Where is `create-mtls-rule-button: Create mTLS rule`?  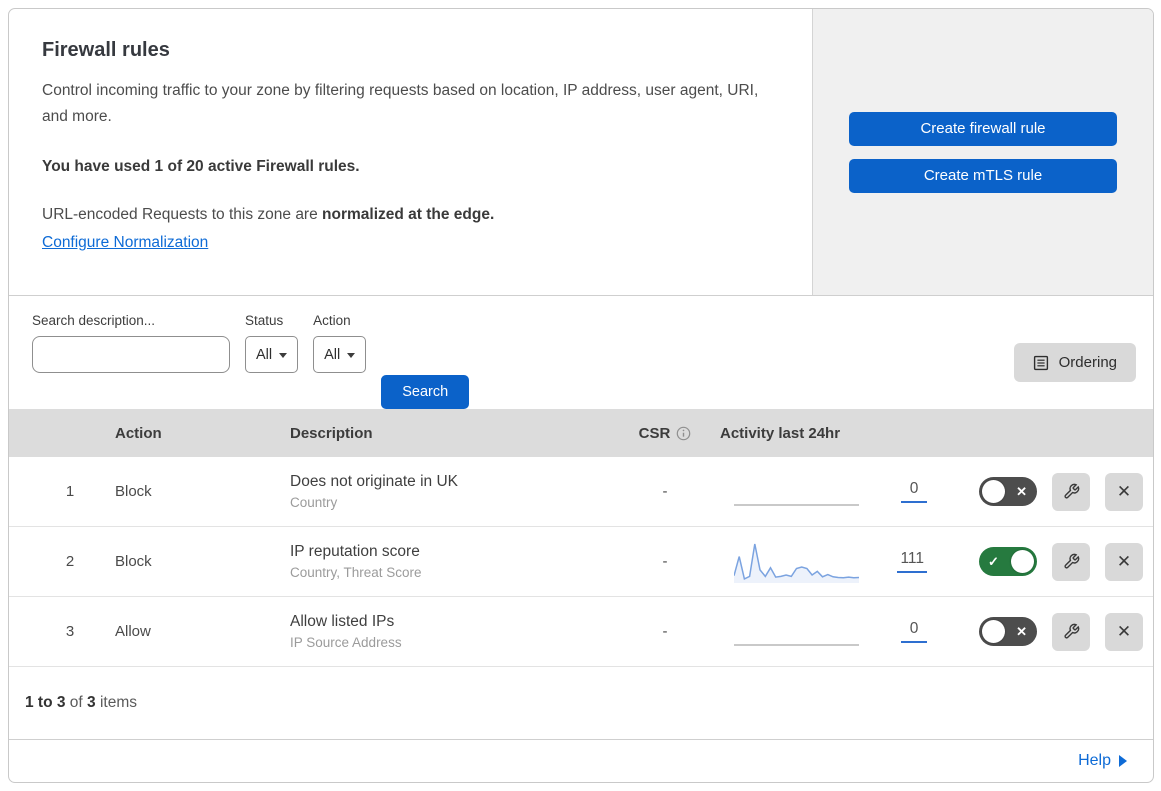 create-mtls-rule-button: Create mTLS rule is located at coordinates (983, 175).